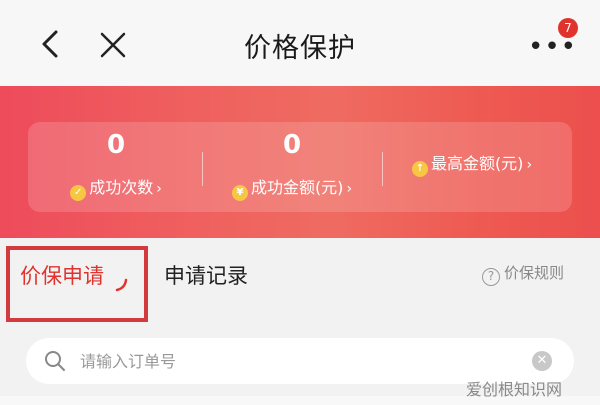  Describe the element at coordinates (55, 361) in the screenshot. I see `search-icon` at that location.